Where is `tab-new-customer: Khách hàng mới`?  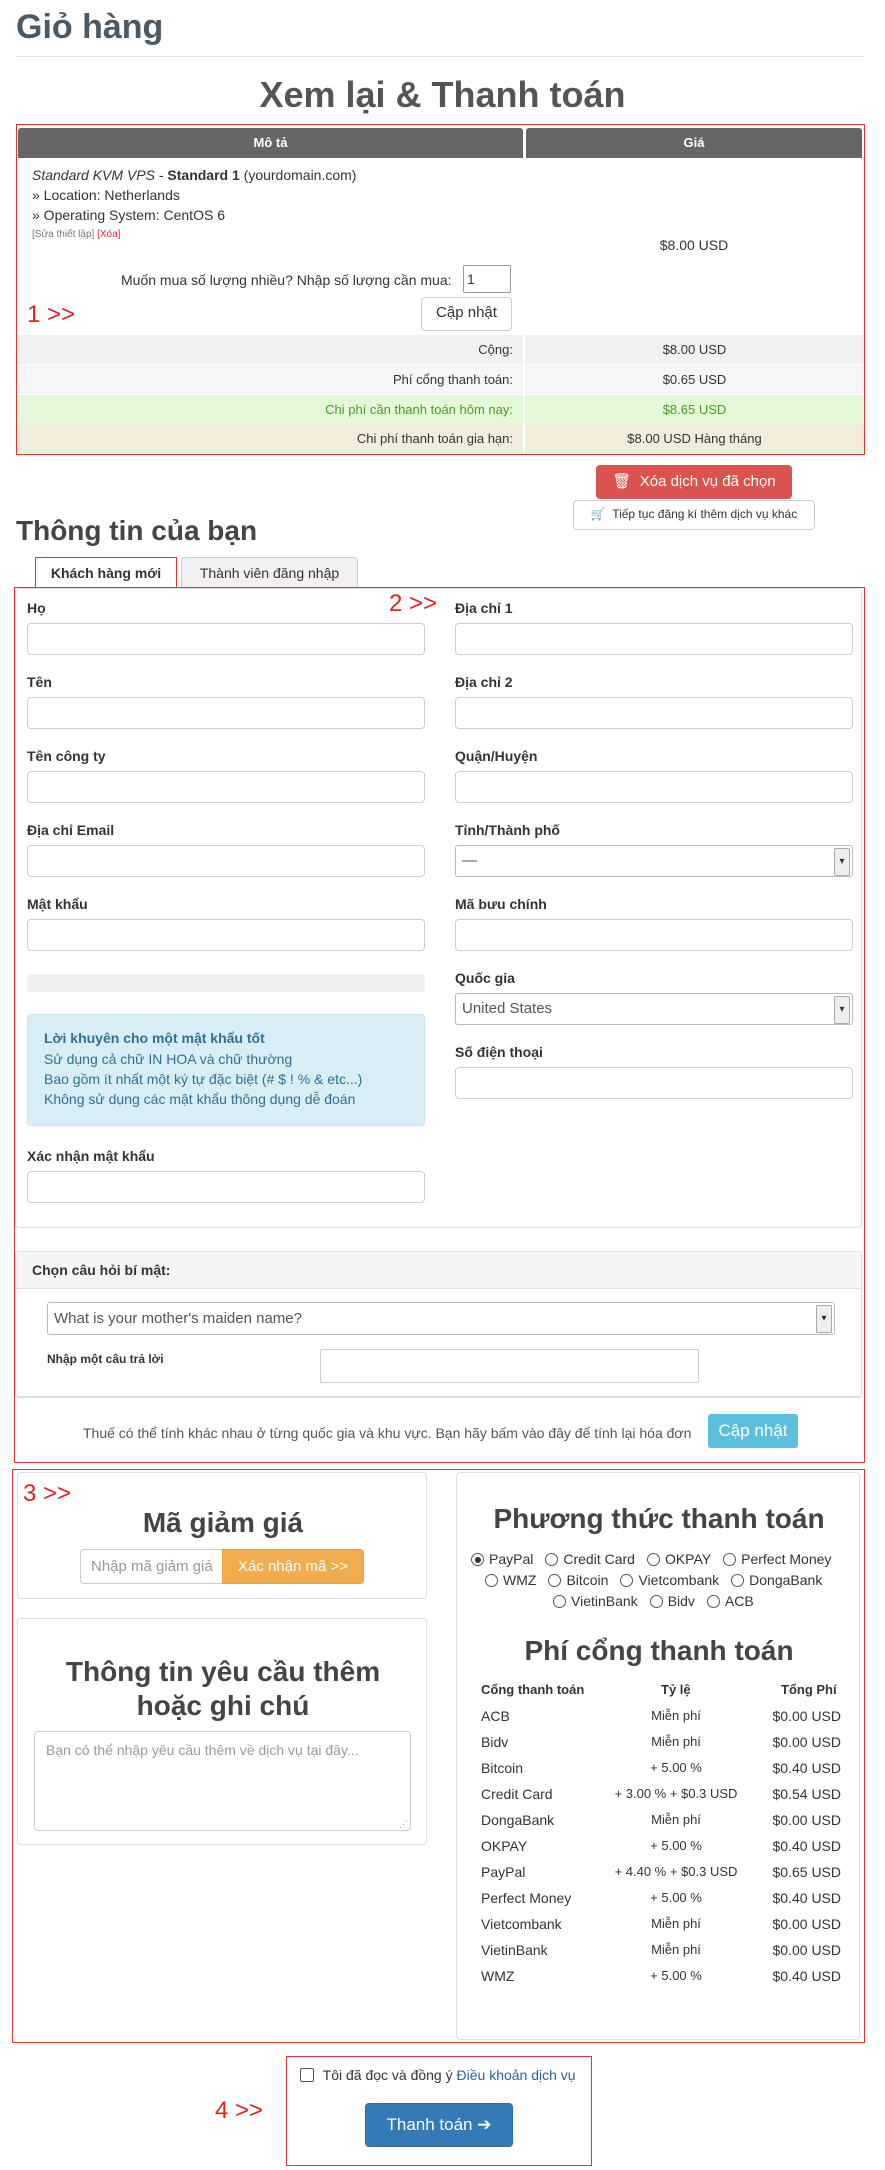 tab-new-customer: Khách hàng mới is located at coordinates (106, 573).